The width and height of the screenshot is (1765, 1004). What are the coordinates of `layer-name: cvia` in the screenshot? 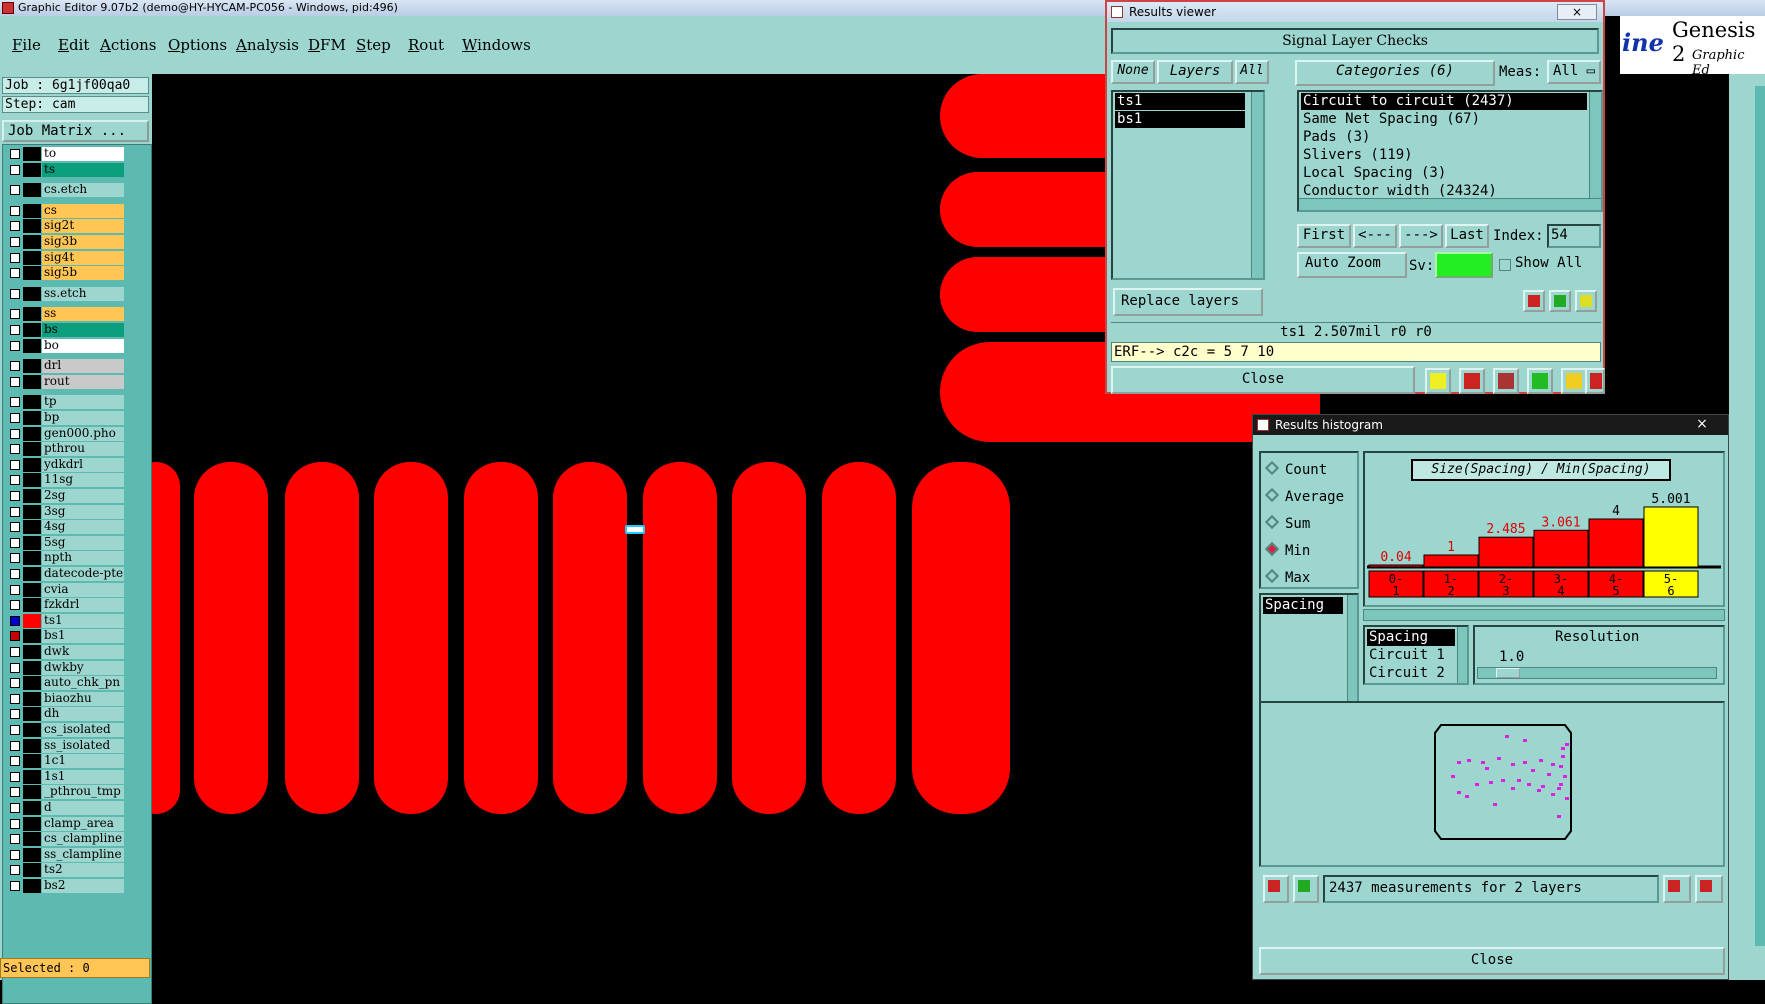 It's located at (83, 589).